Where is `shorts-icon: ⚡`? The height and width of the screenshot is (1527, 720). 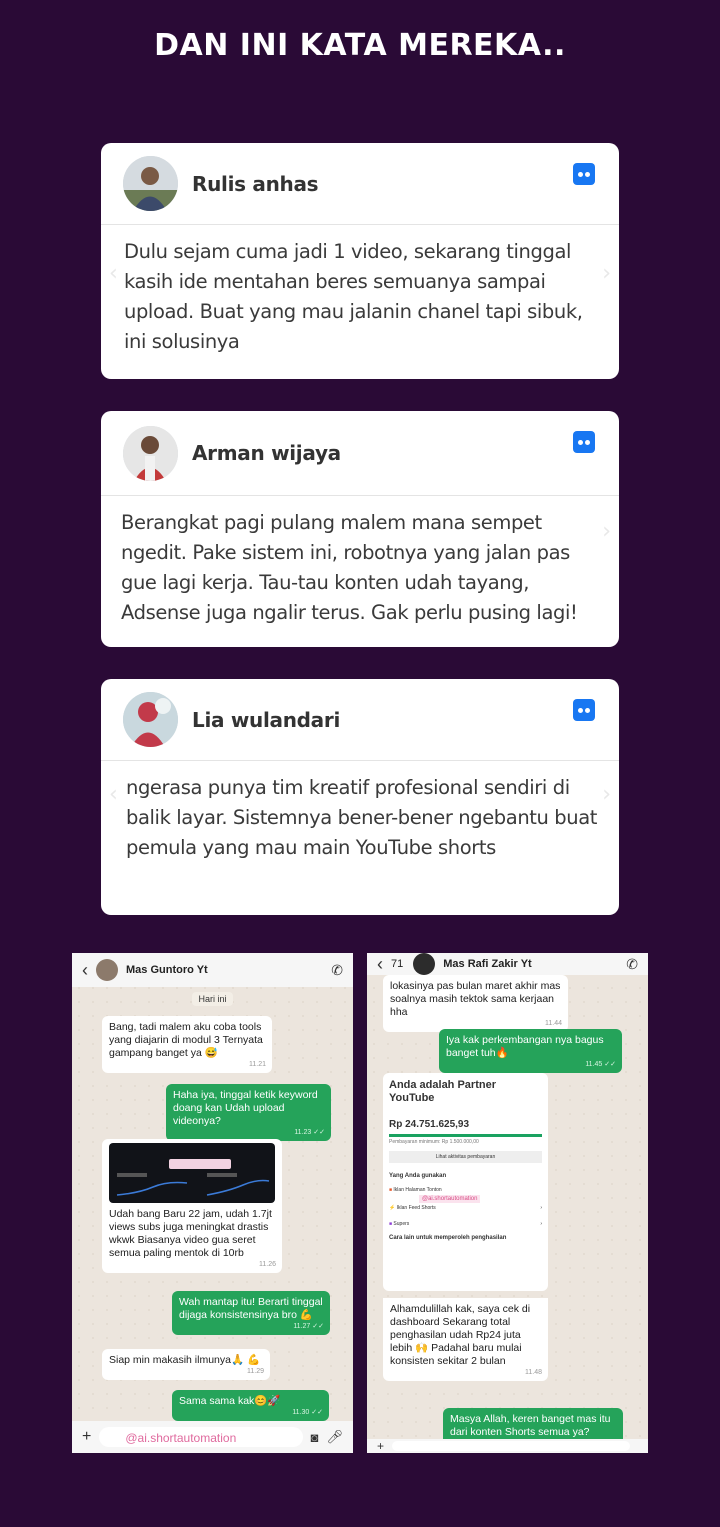
shorts-icon: ⚡ is located at coordinates (392, 1208).